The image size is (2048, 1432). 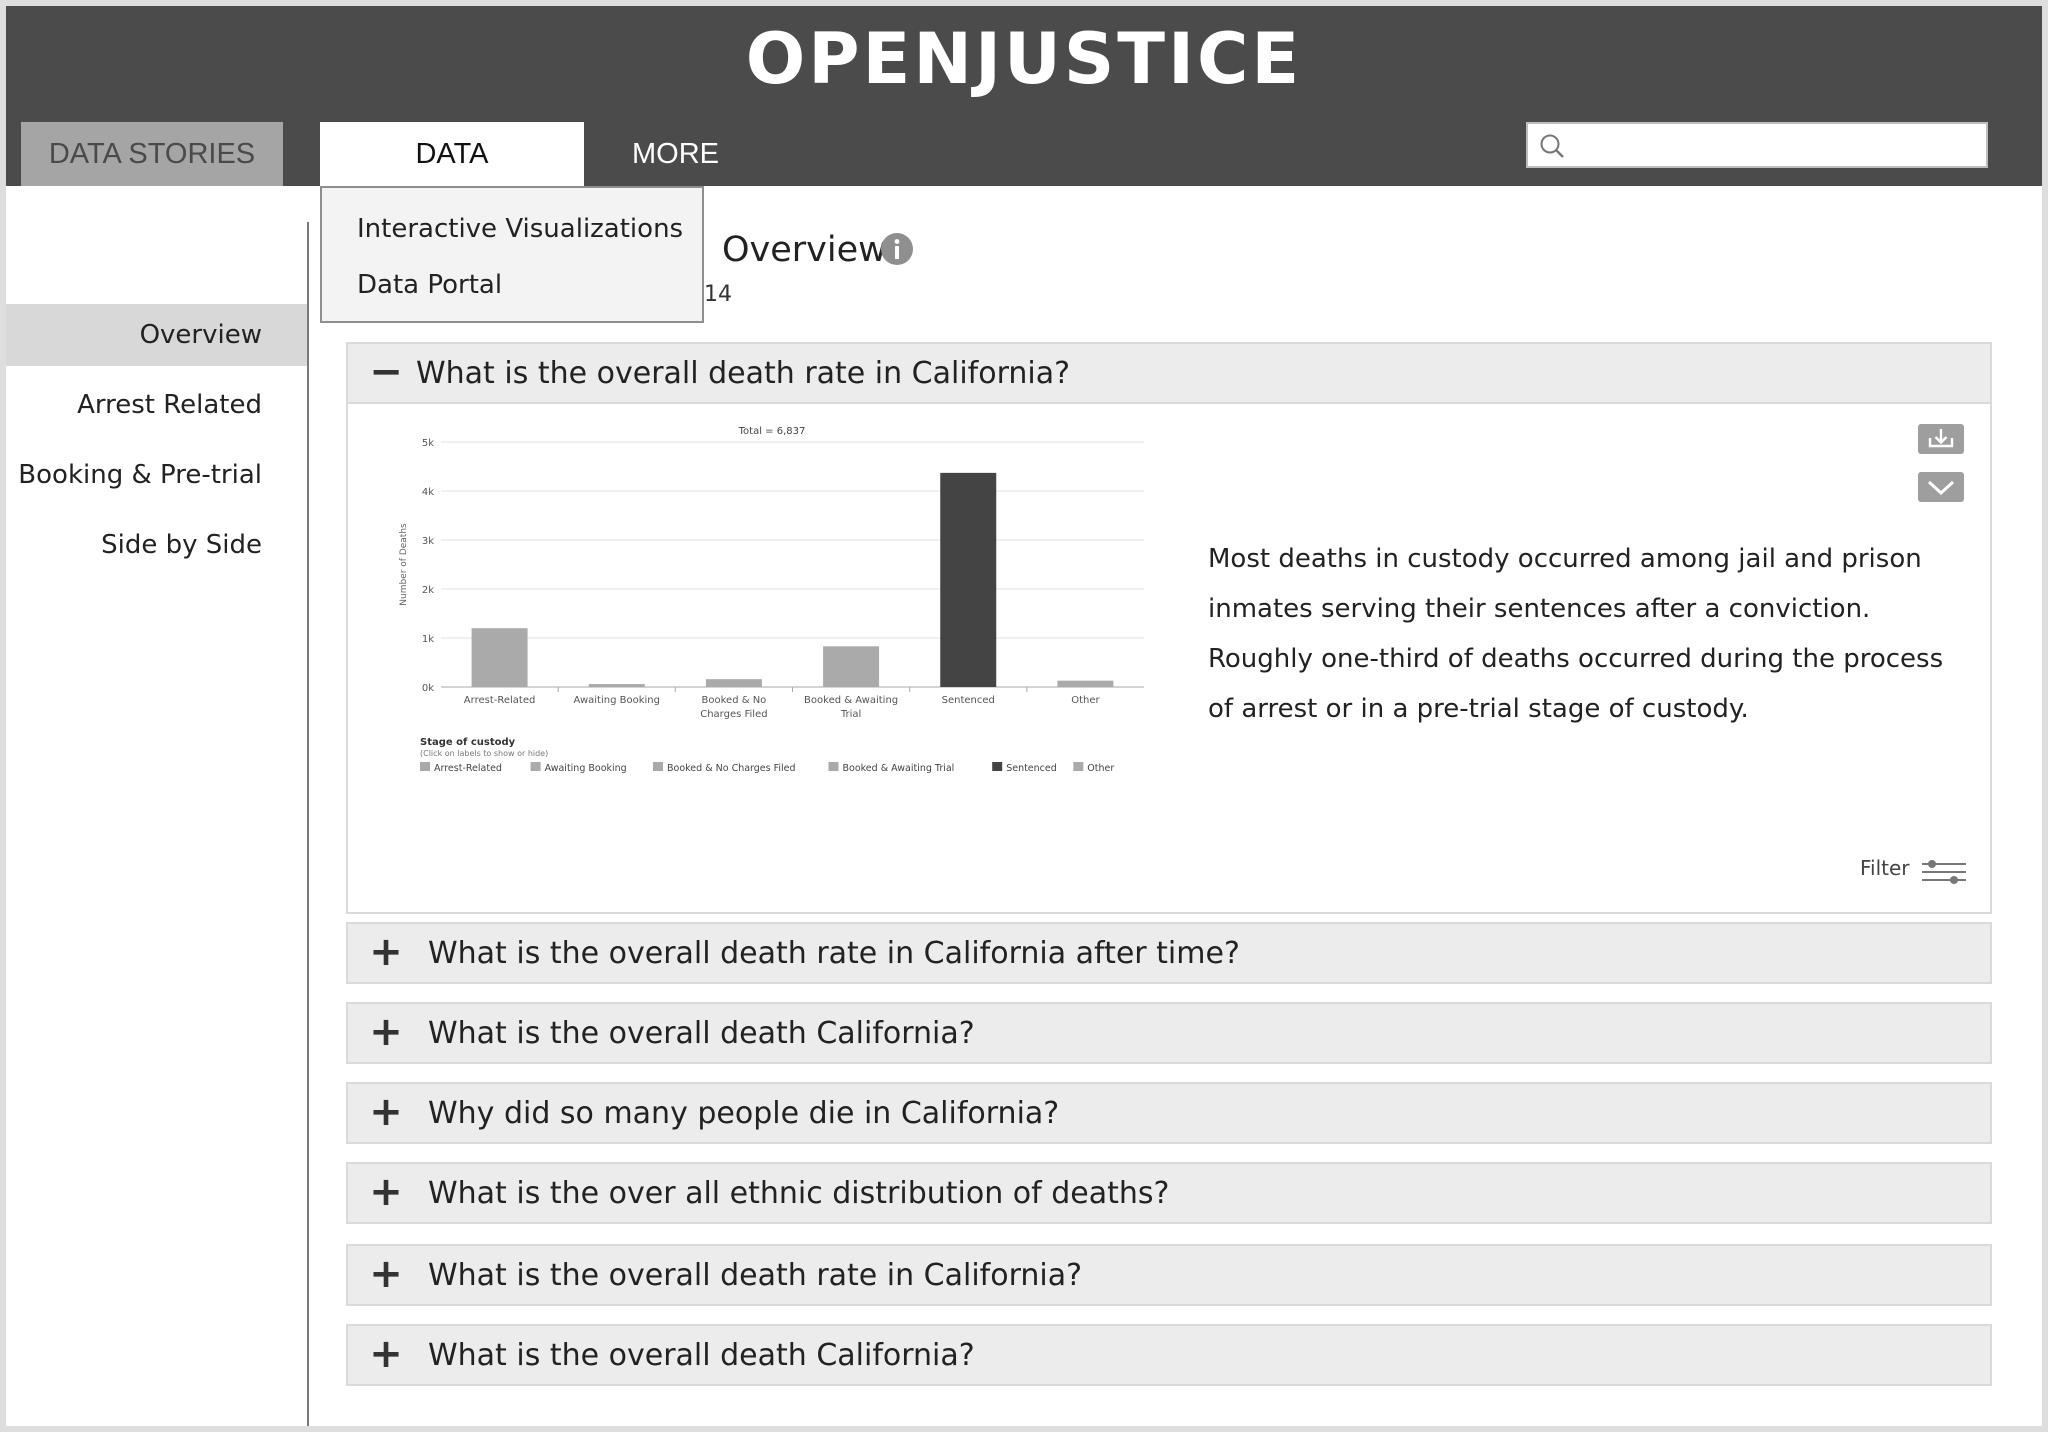 What do you see at coordinates (428, 492) in the screenshot?
I see `y-tick-label: 4k` at bounding box center [428, 492].